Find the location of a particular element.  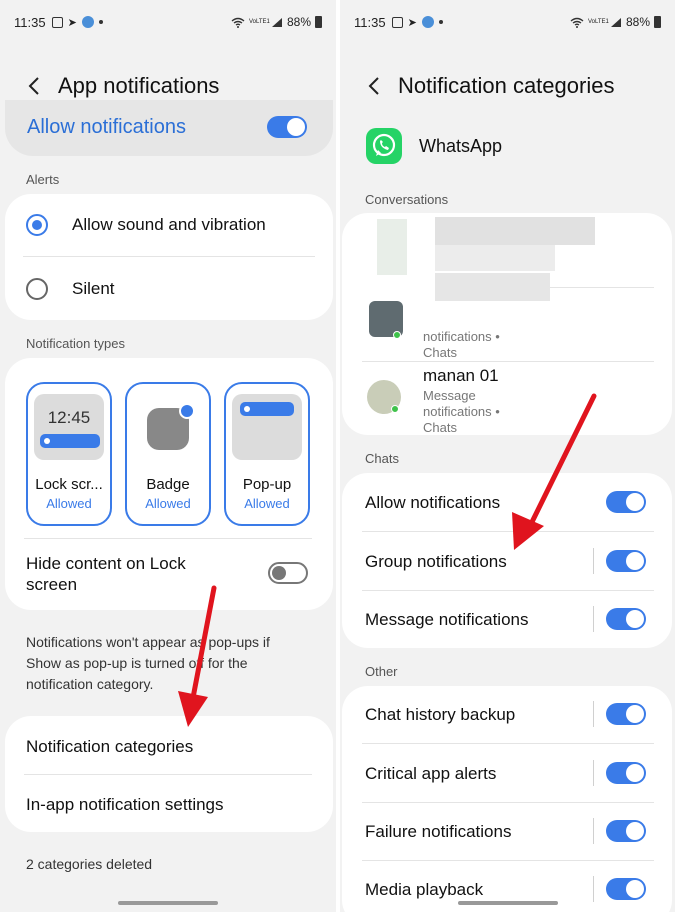

blurred-avatar is located at coordinates (392, 247).